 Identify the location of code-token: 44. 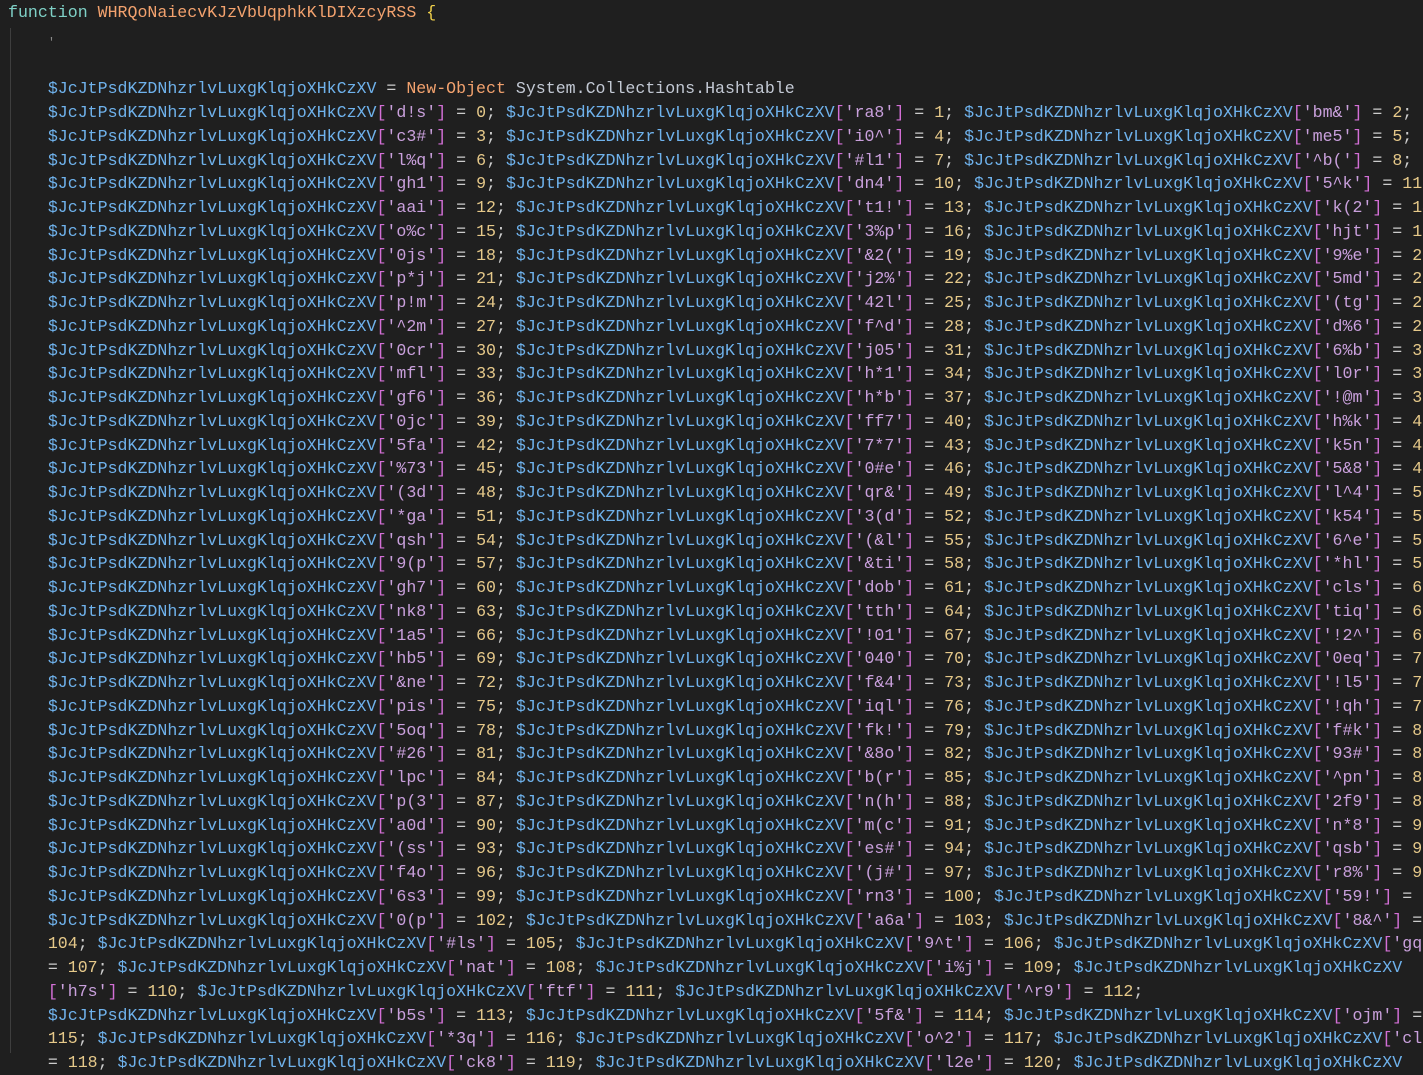
(1417, 445).